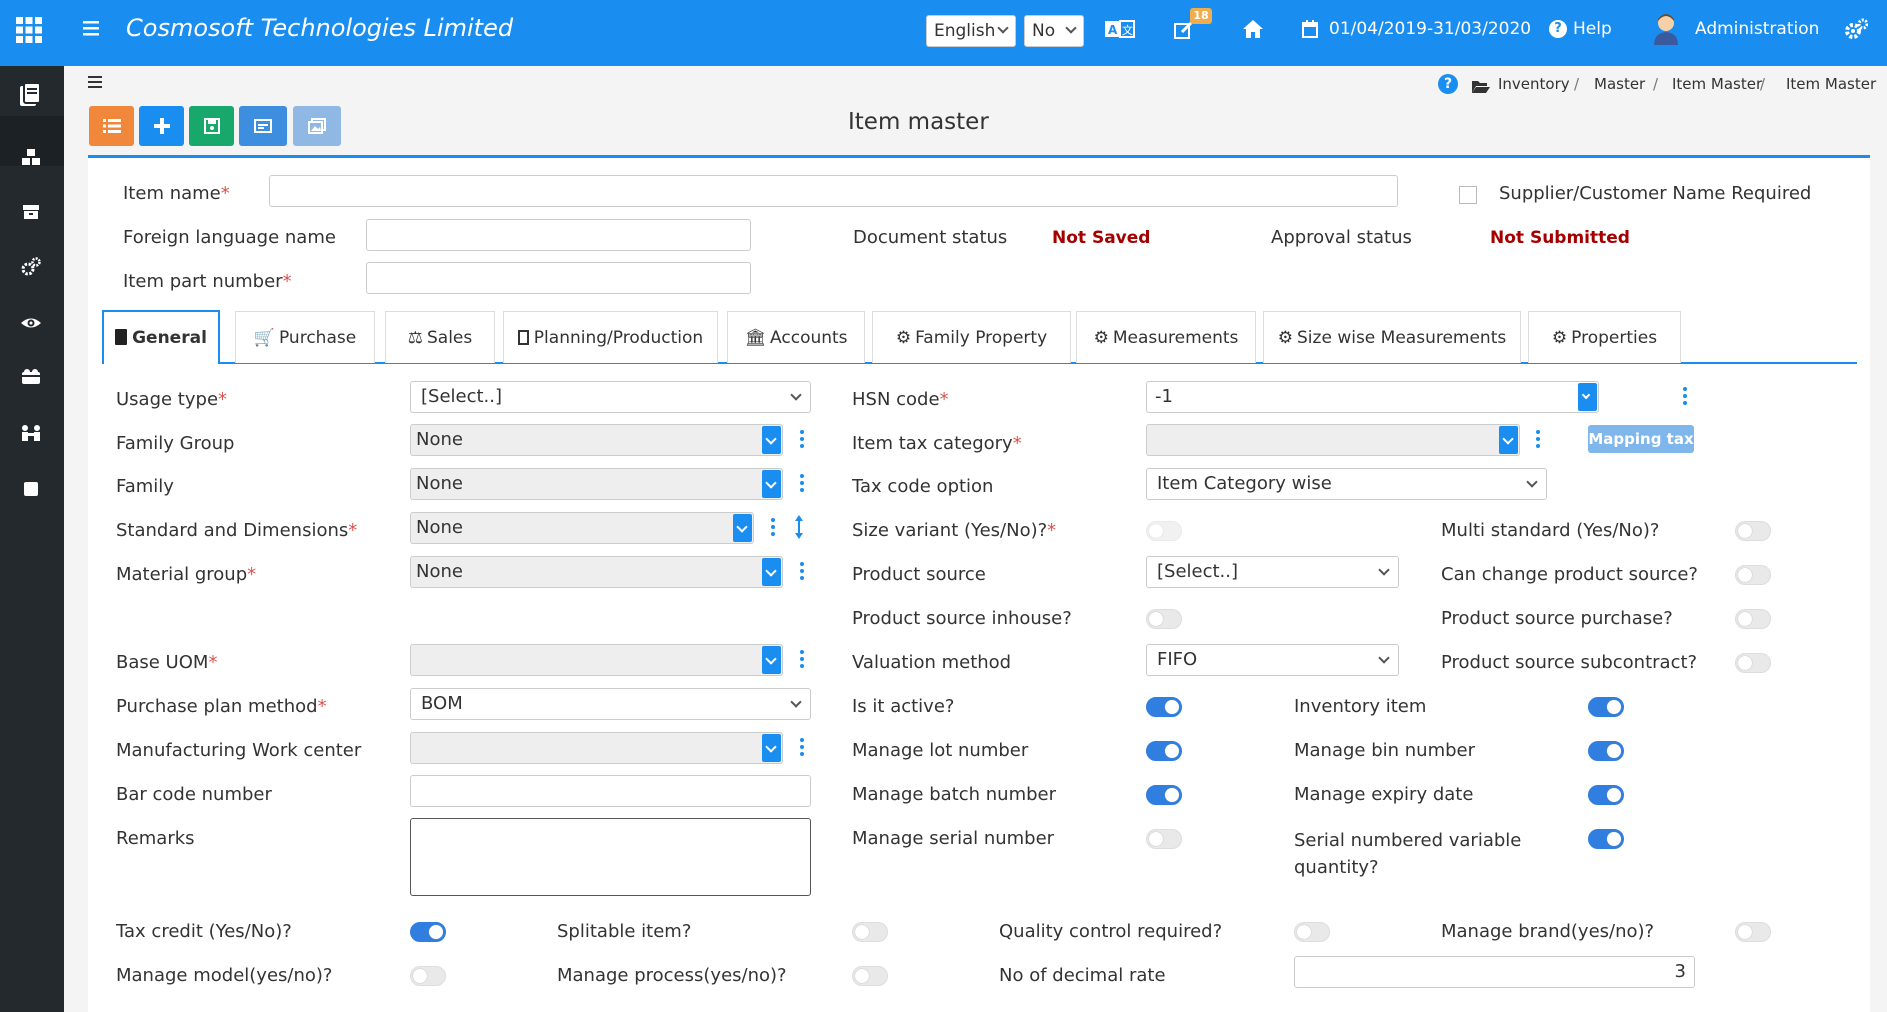 This screenshot has width=1887, height=1012. Describe the element at coordinates (1164, 619) in the screenshot. I see `product-inhouse-toggle` at that location.